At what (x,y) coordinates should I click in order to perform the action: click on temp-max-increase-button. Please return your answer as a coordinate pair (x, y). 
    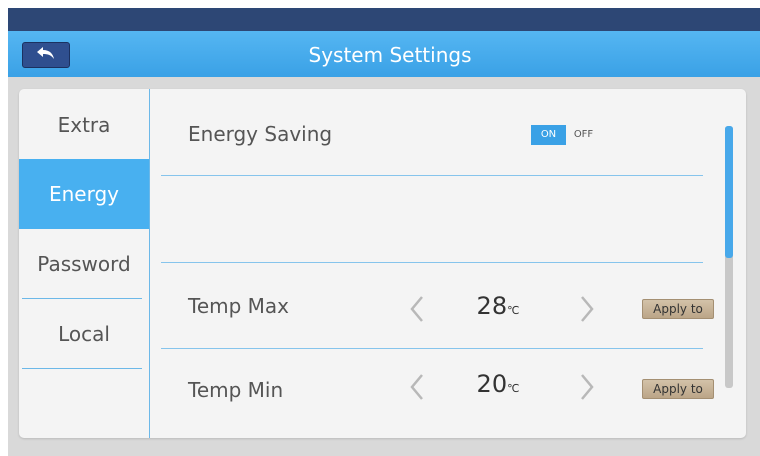
    Looking at the image, I should click on (587, 309).